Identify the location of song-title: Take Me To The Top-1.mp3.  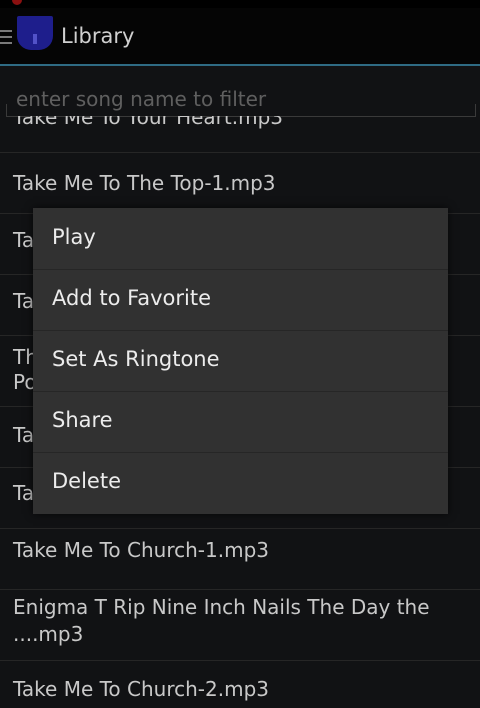
(144, 183).